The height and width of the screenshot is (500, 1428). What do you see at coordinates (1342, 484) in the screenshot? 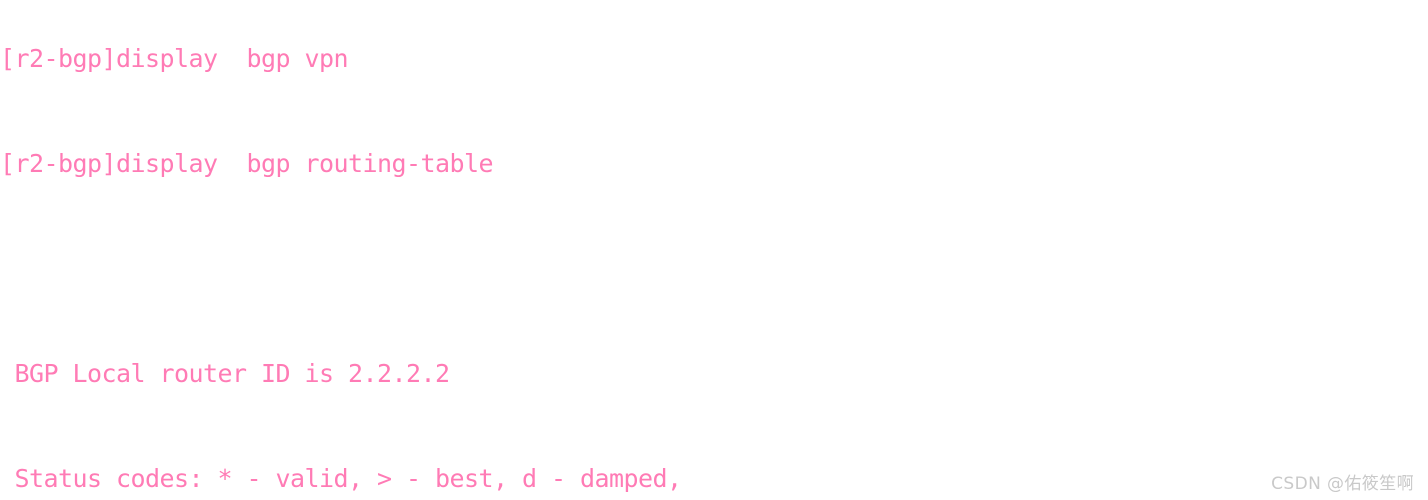
I see `csdn-watermark: CSDN @佑筱笙啊` at bounding box center [1342, 484].